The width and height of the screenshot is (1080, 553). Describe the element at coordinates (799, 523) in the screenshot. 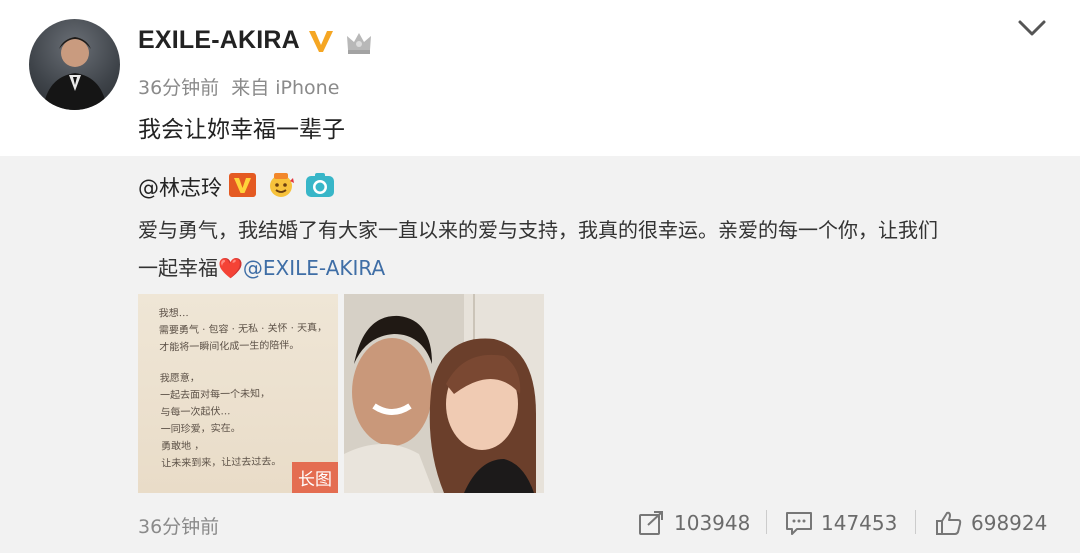

I see `comment-icon` at that location.